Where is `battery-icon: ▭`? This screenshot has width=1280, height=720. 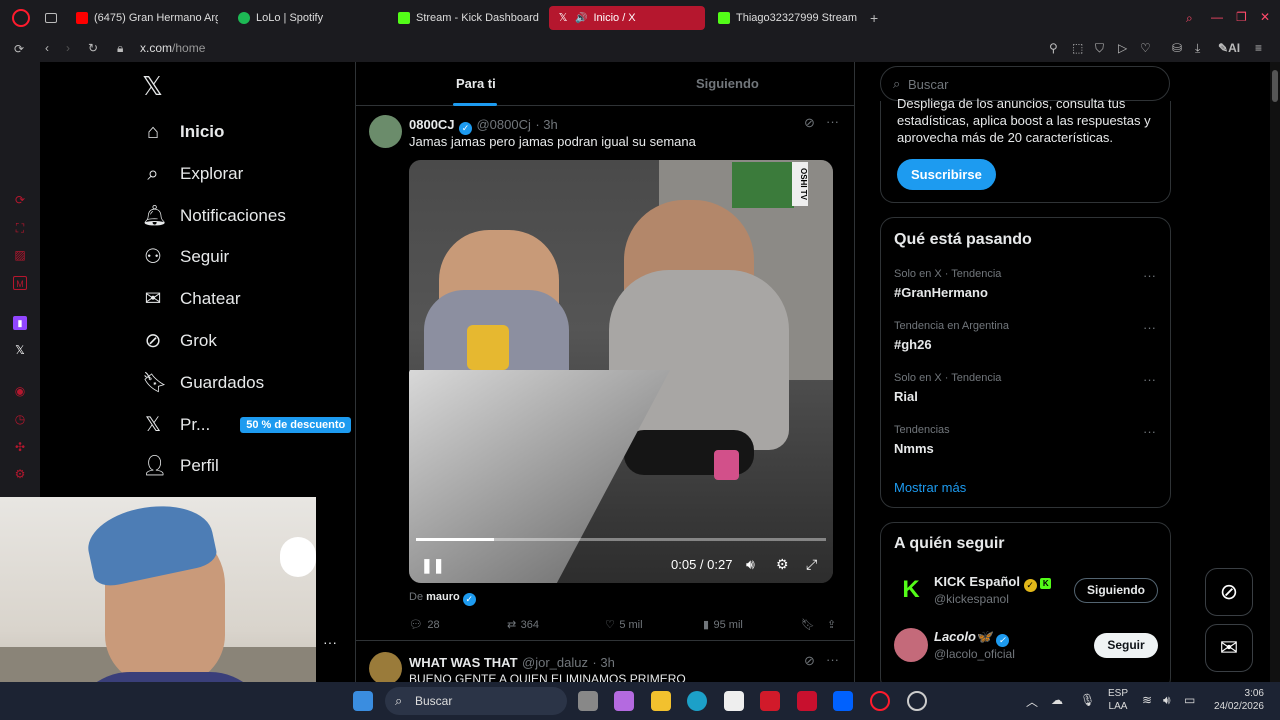
battery-icon: ▭ is located at coordinates (1189, 700).